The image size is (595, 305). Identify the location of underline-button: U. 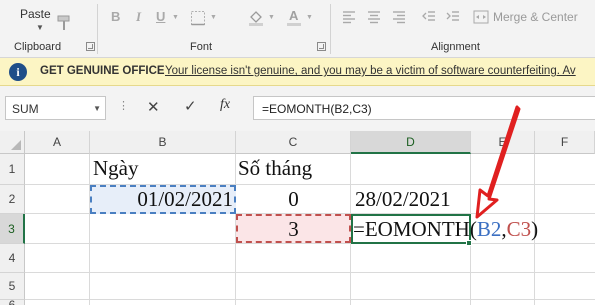
(160, 16).